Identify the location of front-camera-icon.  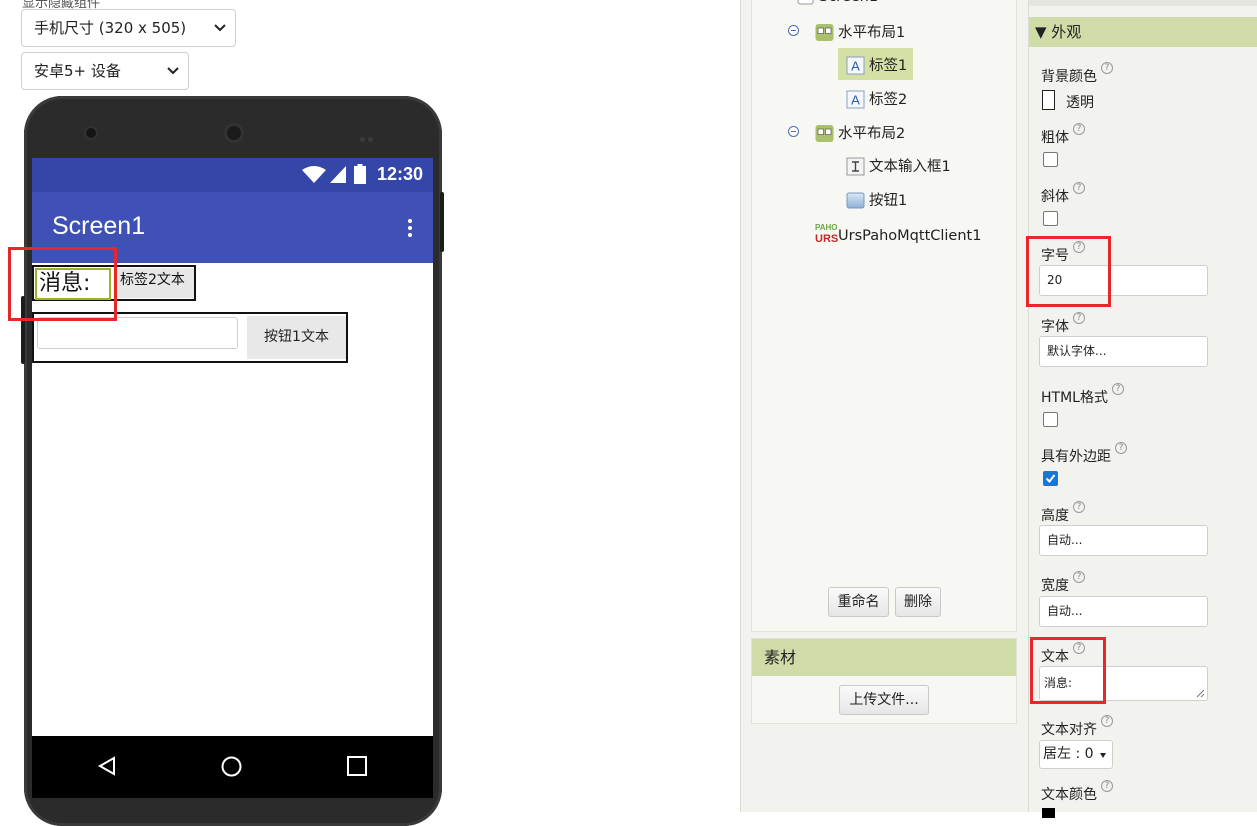
(91, 133).